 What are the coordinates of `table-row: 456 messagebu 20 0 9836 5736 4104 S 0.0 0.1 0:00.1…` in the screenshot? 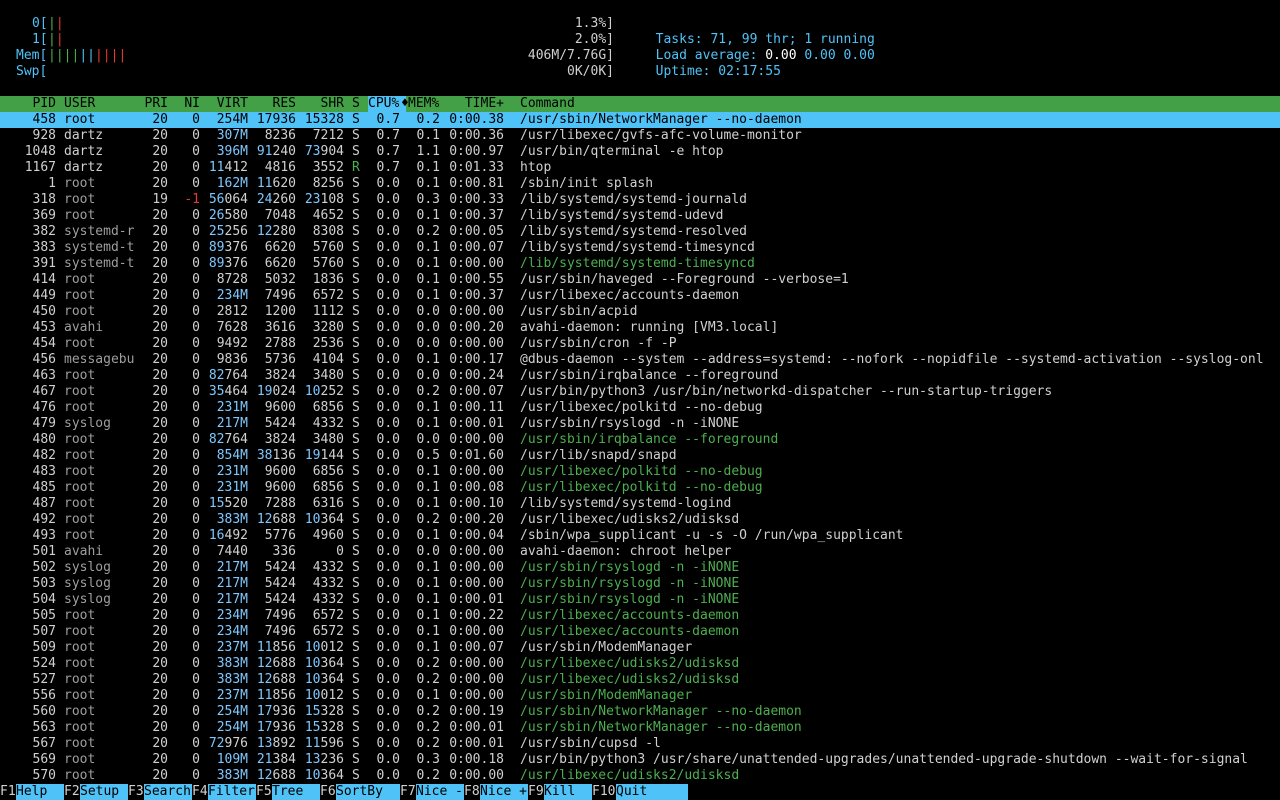 It's located at (640, 360).